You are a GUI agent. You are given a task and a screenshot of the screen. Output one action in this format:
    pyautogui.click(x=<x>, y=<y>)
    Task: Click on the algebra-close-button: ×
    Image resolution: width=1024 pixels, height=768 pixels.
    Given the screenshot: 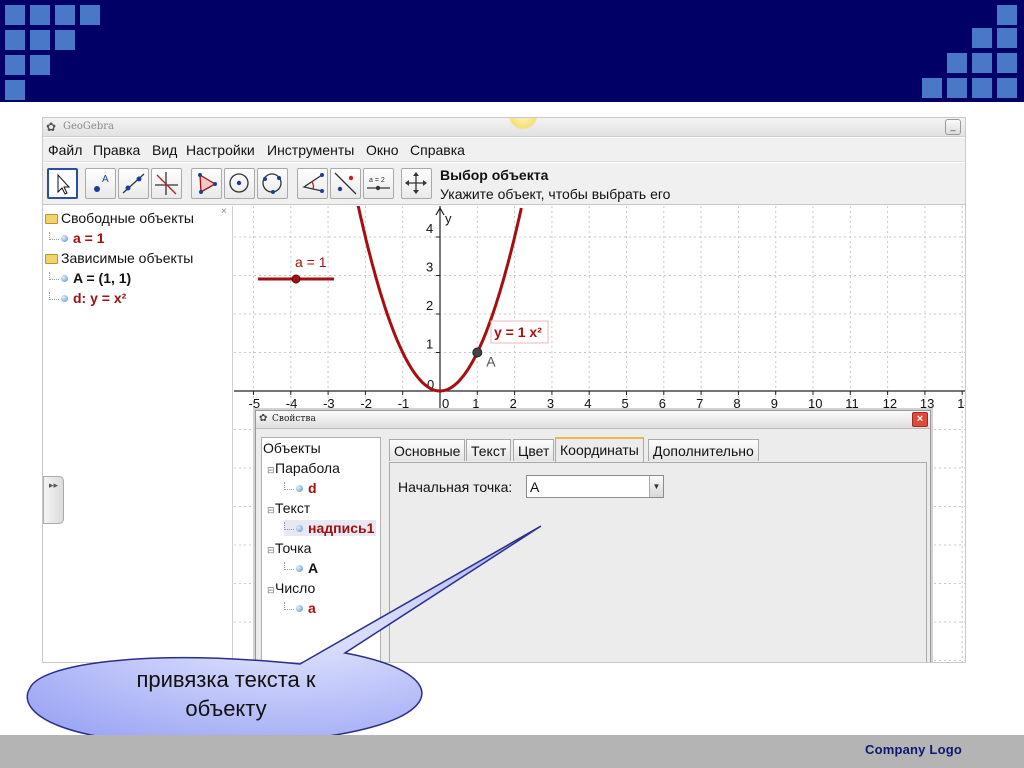 What is the action you would take?
    pyautogui.click(x=224, y=211)
    